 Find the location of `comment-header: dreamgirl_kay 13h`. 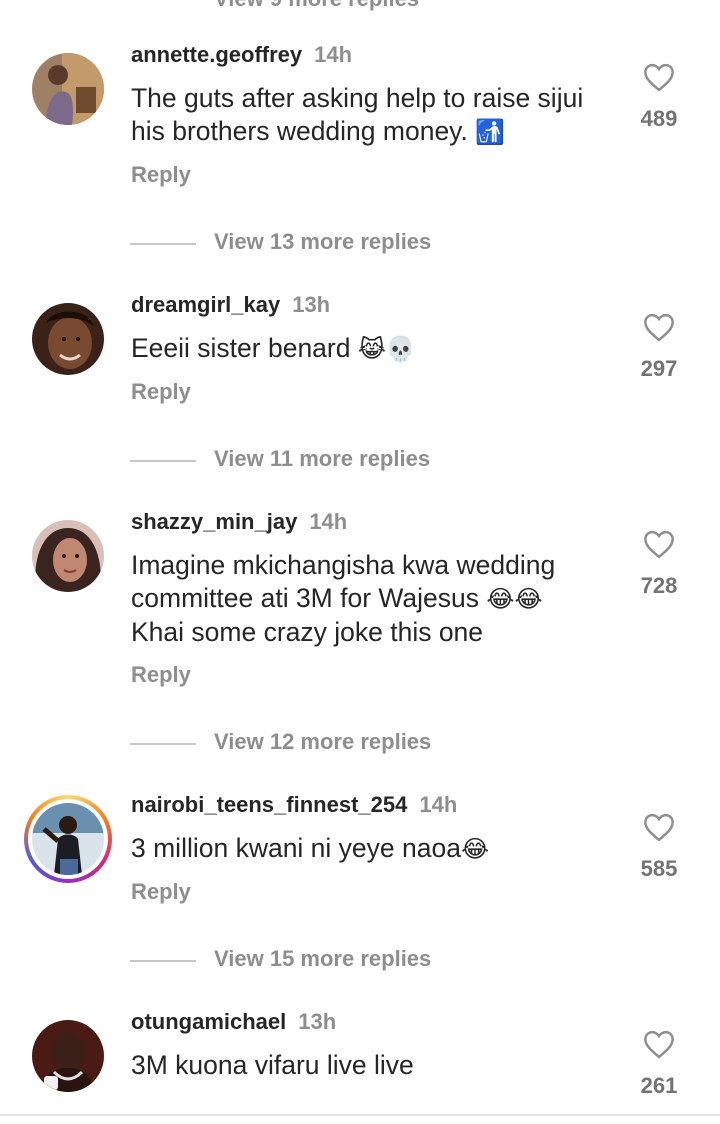

comment-header: dreamgirl_kay 13h is located at coordinates (230, 305).